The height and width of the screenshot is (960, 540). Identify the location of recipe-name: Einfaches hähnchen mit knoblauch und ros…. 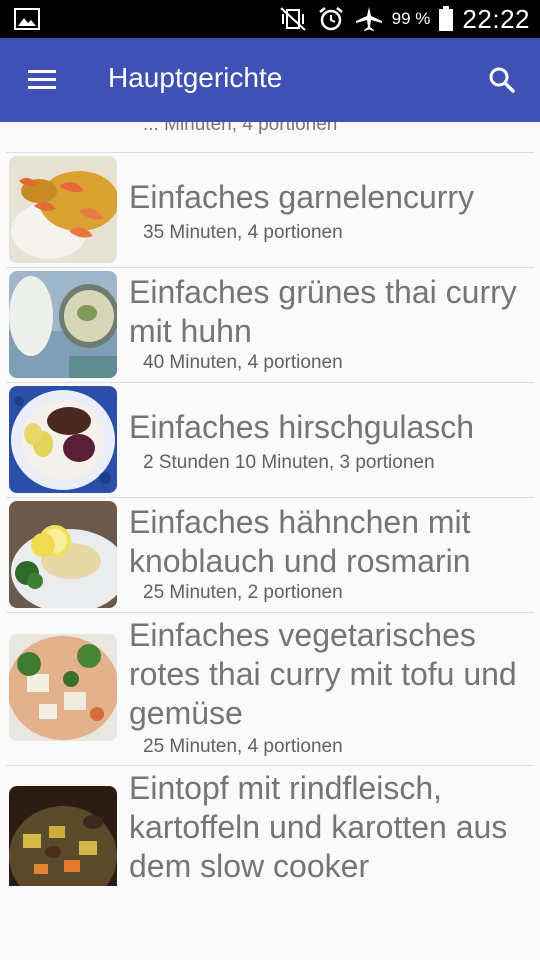
(300, 541).